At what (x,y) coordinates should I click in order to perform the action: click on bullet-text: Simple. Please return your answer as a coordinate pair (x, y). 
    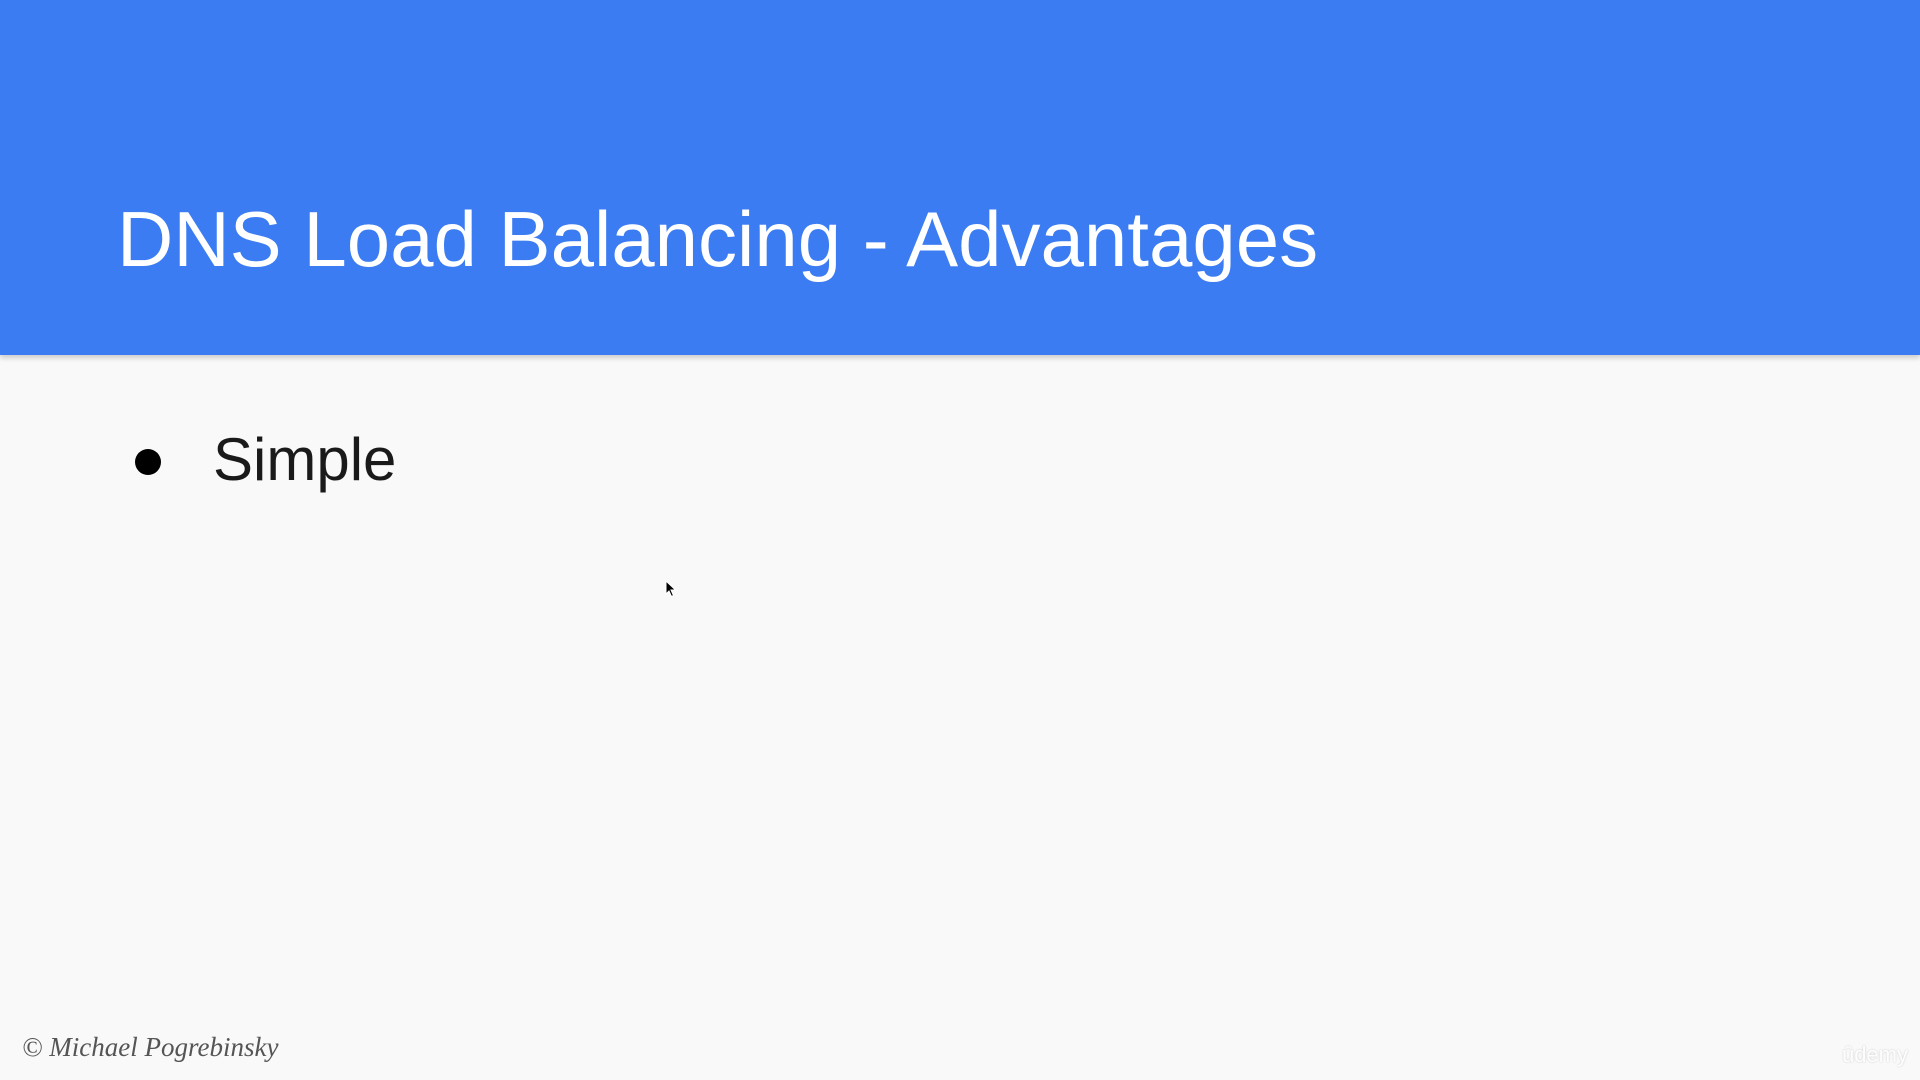
    Looking at the image, I should click on (305, 459).